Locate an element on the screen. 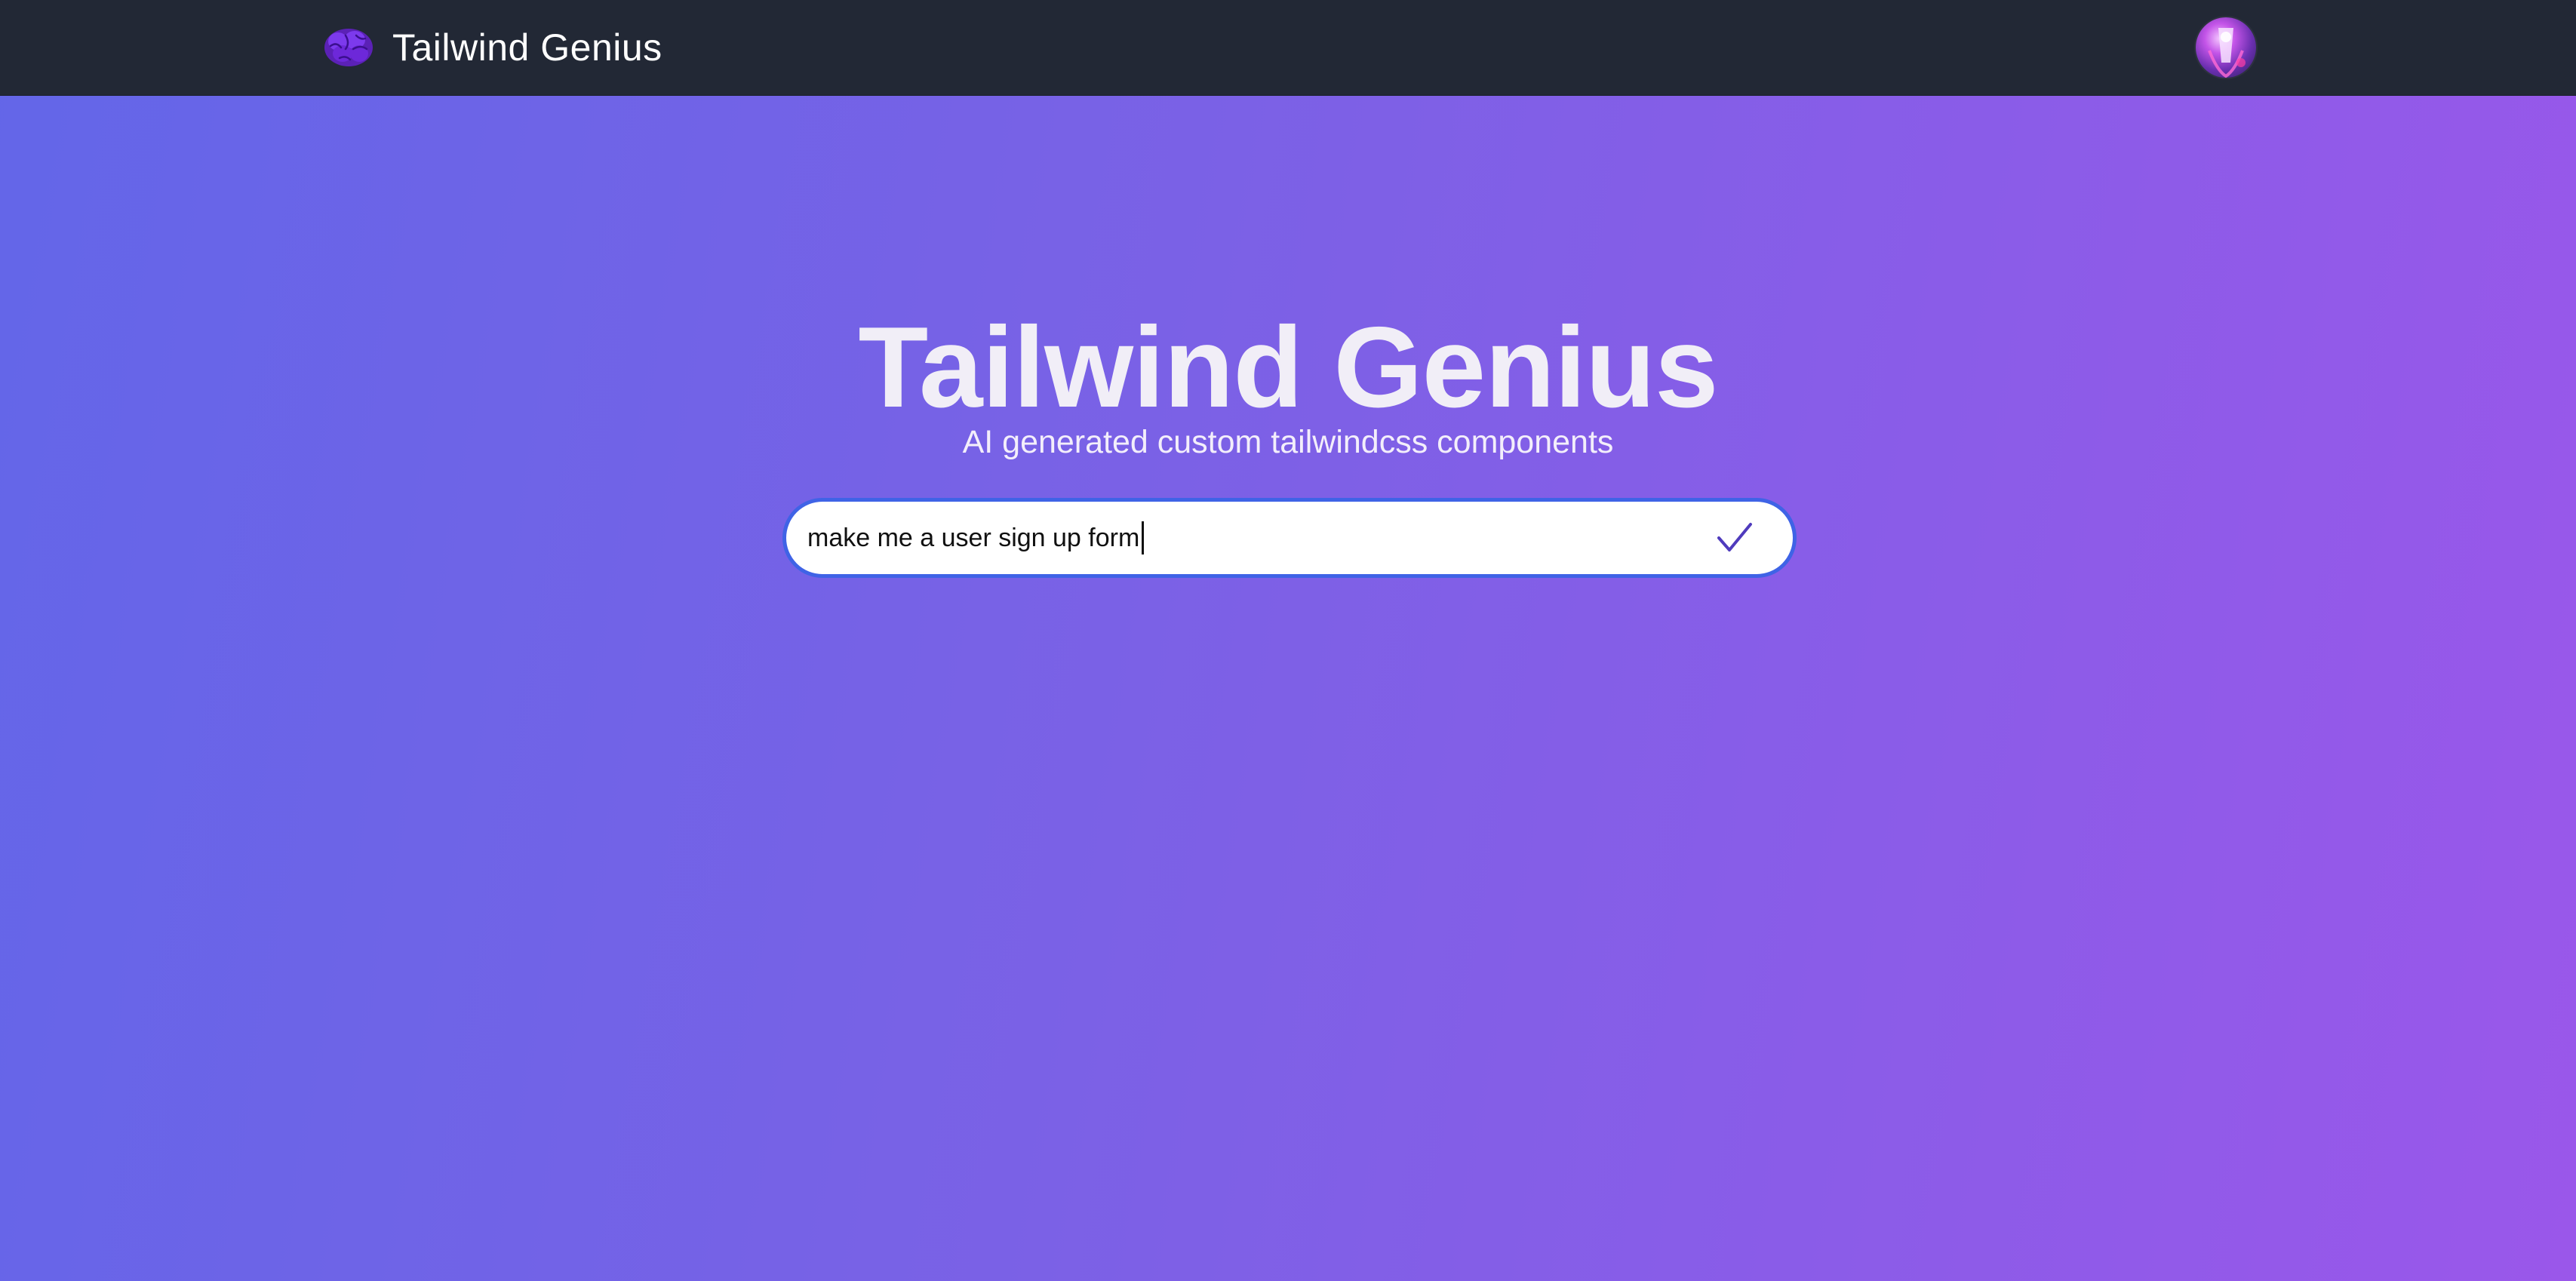 This screenshot has height=1281, width=2576. checkmark-icon is located at coordinates (1734, 537).